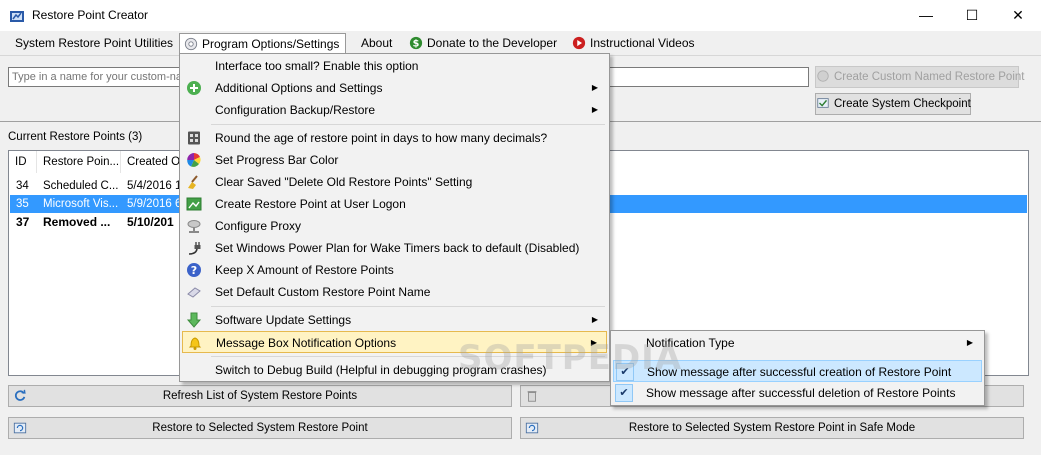 This screenshot has width=1041, height=455. What do you see at coordinates (394, 292) in the screenshot?
I see `menu-item-default-name: Set Default Custom Restore Point Name` at bounding box center [394, 292].